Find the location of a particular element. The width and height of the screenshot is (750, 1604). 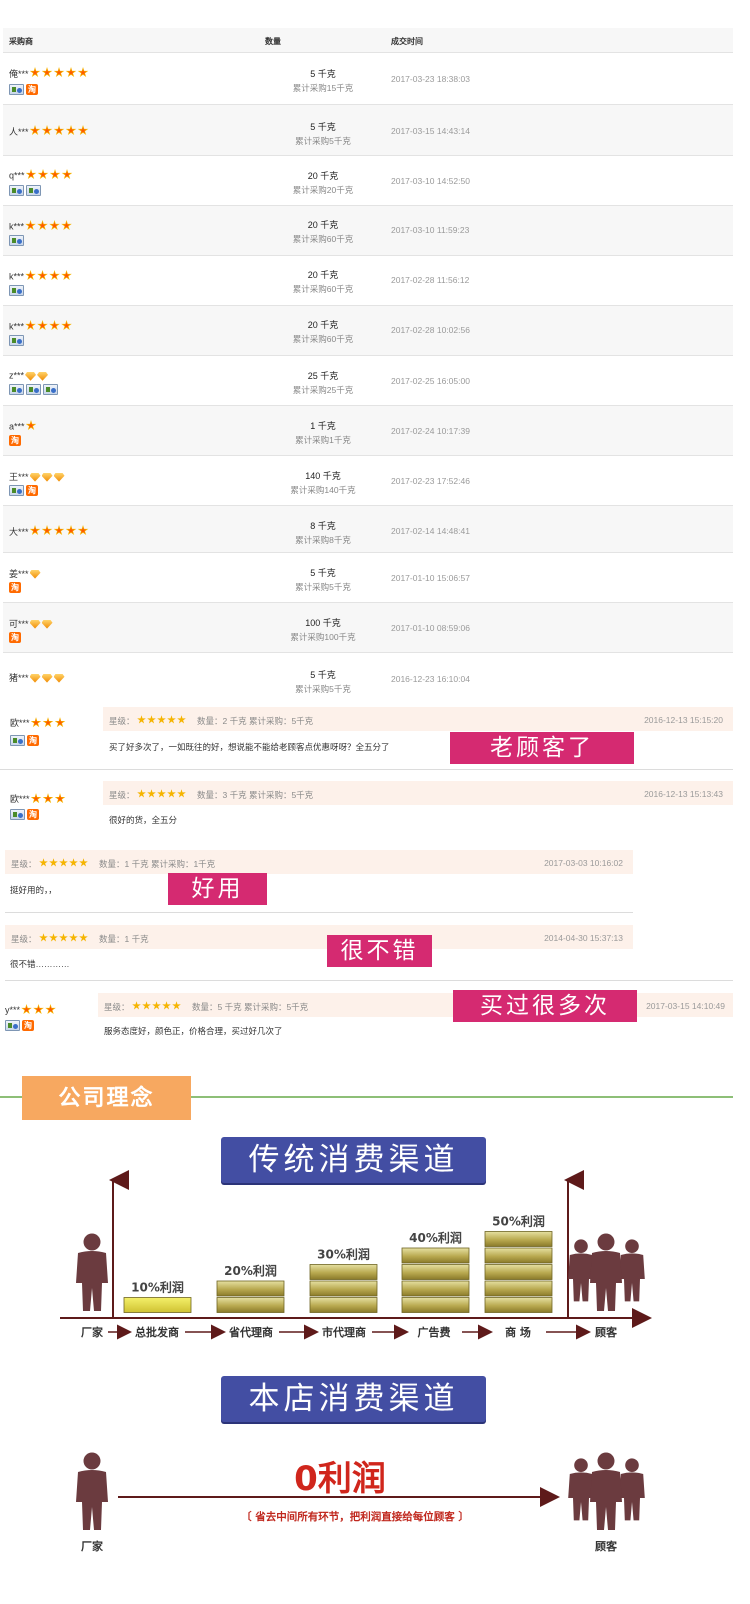

manufacturer-label: 厂家 is located at coordinates (92, 1546).